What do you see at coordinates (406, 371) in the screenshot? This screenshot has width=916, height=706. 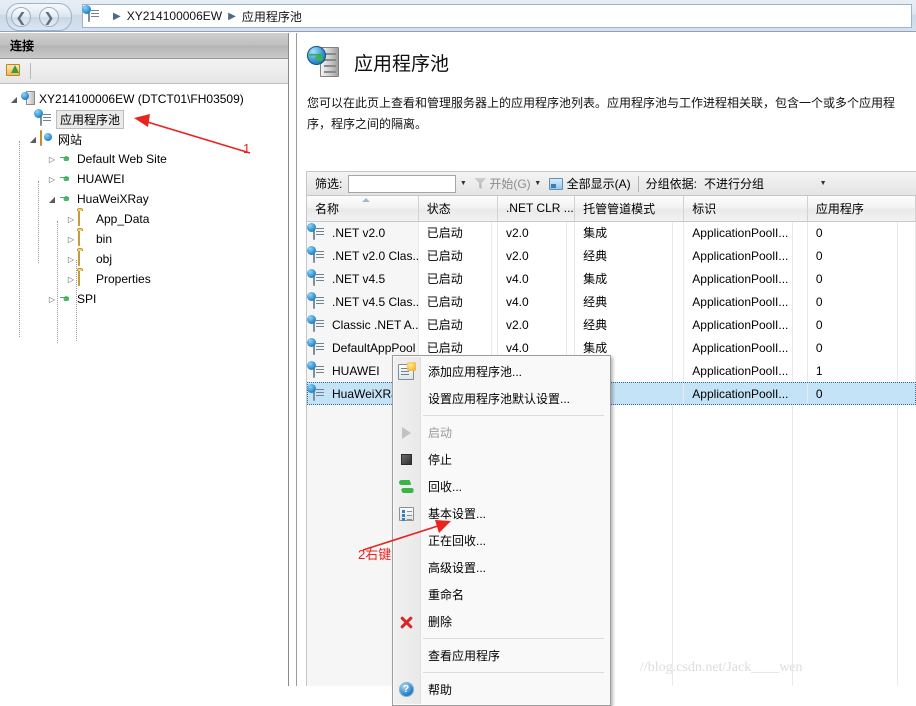 I see `add-app-pool-icon` at bounding box center [406, 371].